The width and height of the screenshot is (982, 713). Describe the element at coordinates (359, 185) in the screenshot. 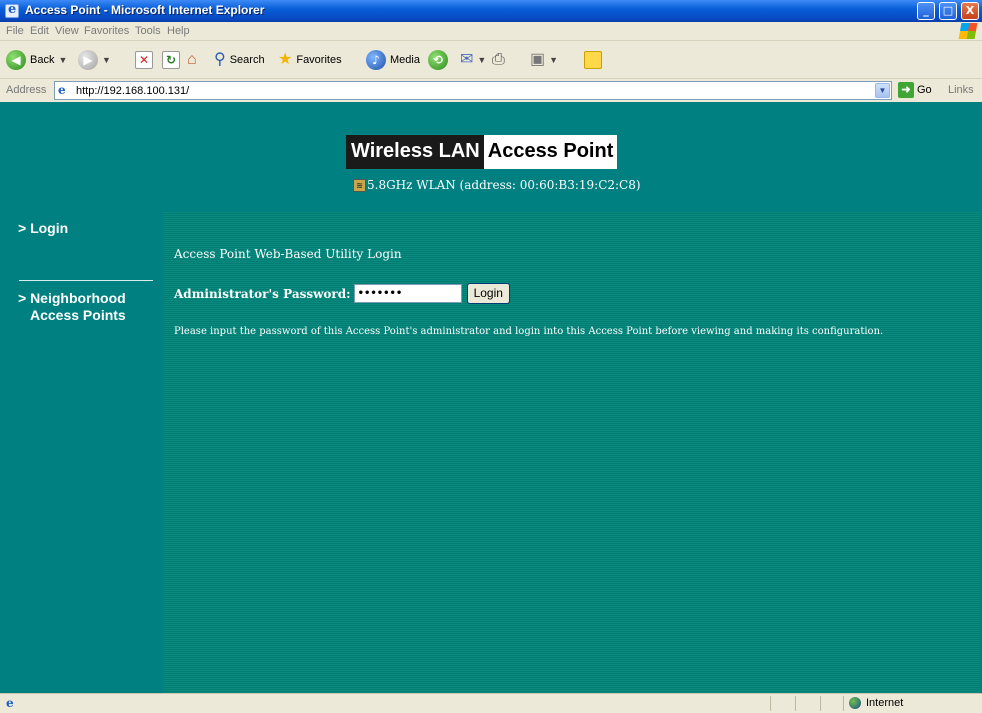

I see `wlan-card-icon: ≋` at that location.